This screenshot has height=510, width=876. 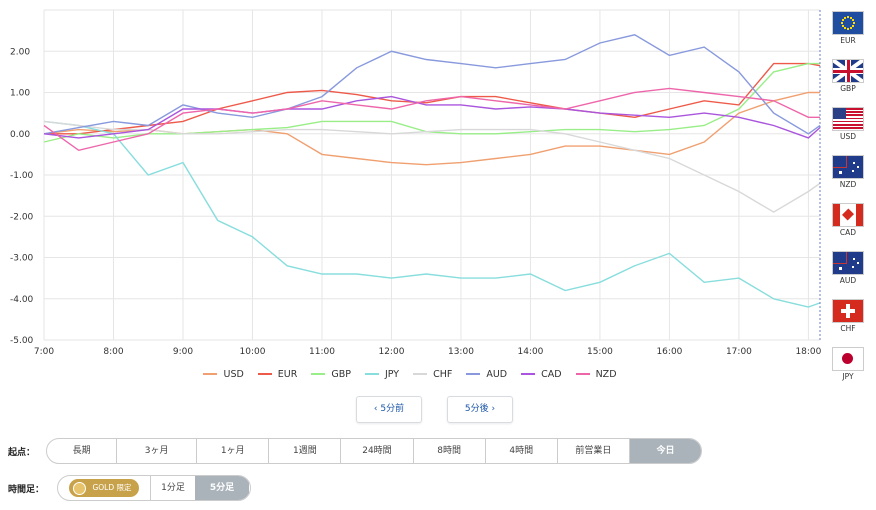 I want to click on legend-label: JPY, so click(x=392, y=374).